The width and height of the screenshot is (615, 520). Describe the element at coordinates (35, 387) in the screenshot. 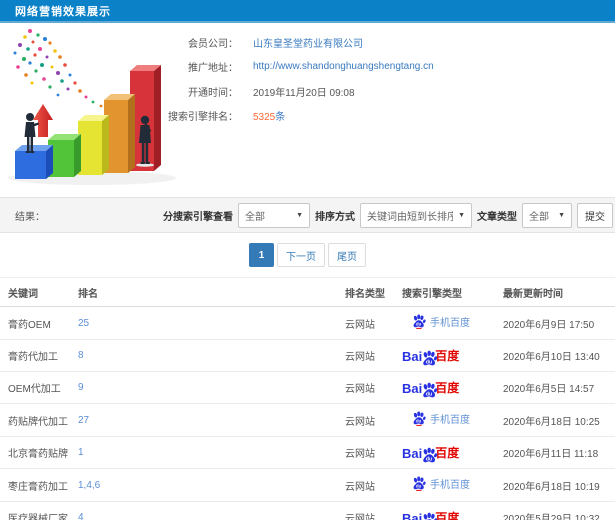

I see `keyword-cell: OEM代加工` at that location.